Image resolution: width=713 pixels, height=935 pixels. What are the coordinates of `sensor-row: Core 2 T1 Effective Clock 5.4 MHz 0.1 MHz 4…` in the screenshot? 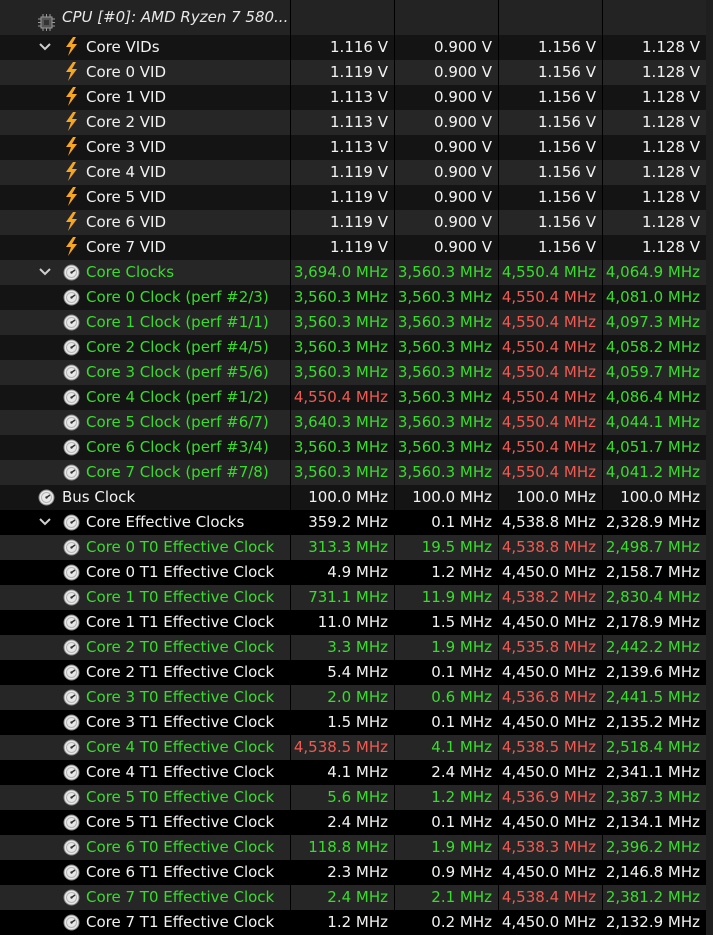 It's located at (356, 672).